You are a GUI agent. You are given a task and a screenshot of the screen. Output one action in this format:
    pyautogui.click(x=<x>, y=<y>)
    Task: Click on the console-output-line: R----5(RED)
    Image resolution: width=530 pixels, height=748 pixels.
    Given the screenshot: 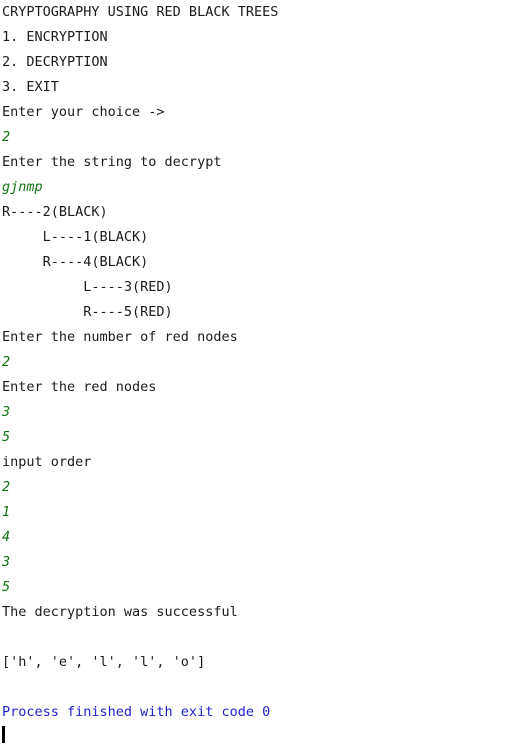 What is the action you would take?
    pyautogui.click(x=87, y=312)
    